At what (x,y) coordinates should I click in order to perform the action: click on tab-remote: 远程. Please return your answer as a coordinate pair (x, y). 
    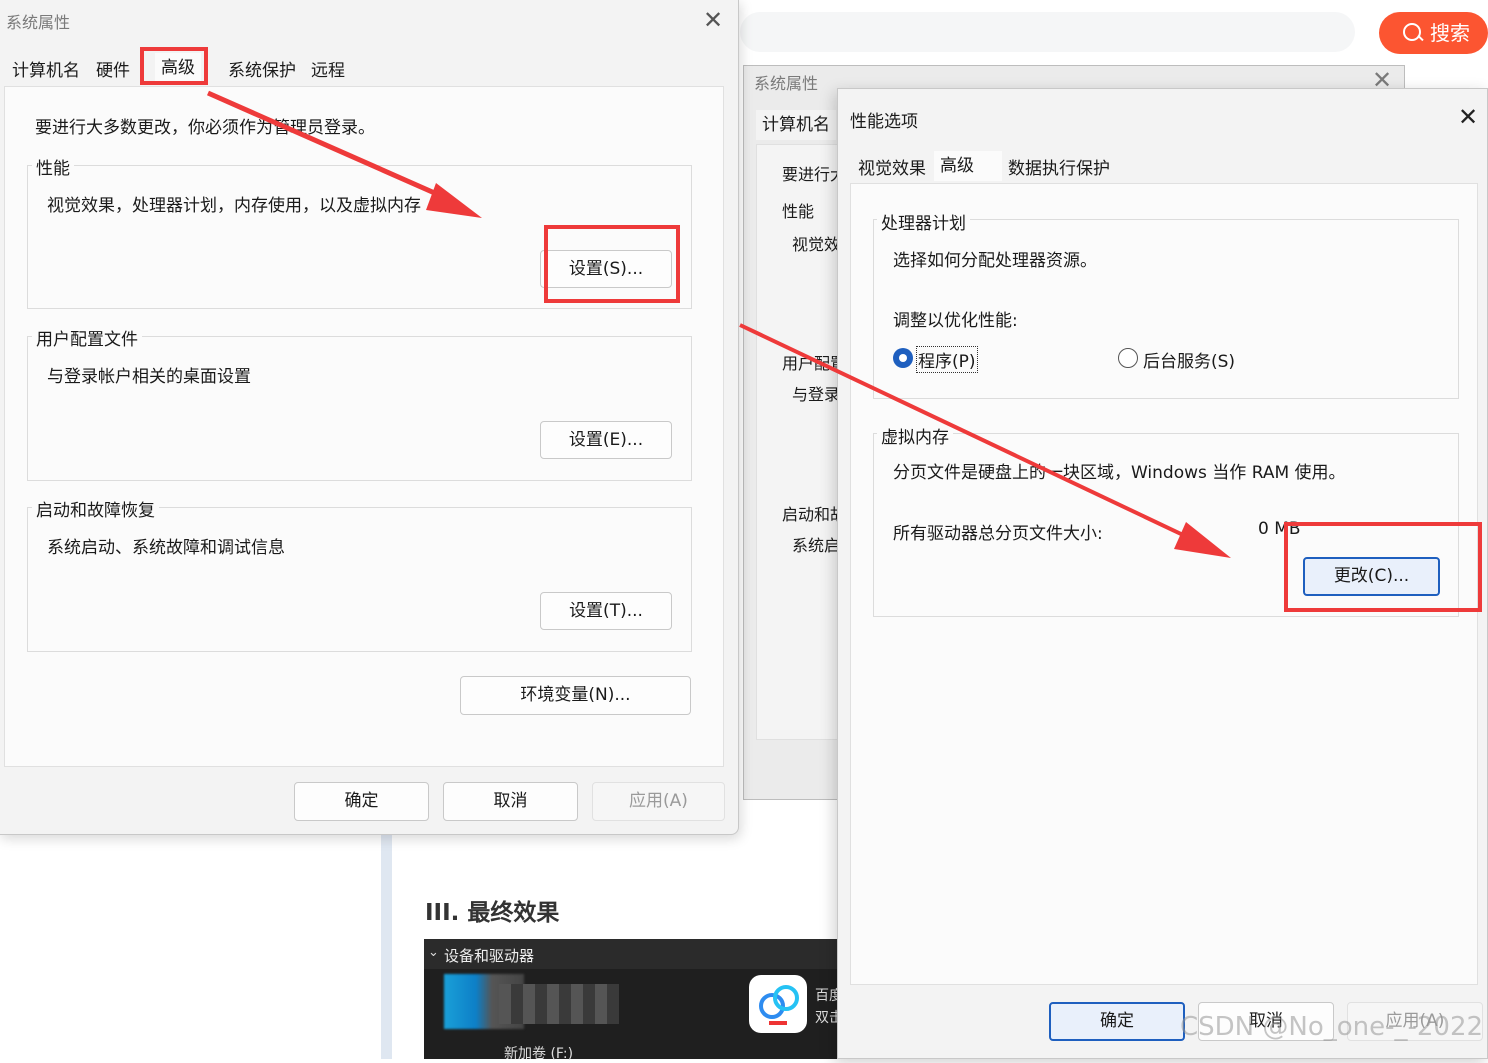
    Looking at the image, I should click on (328, 71).